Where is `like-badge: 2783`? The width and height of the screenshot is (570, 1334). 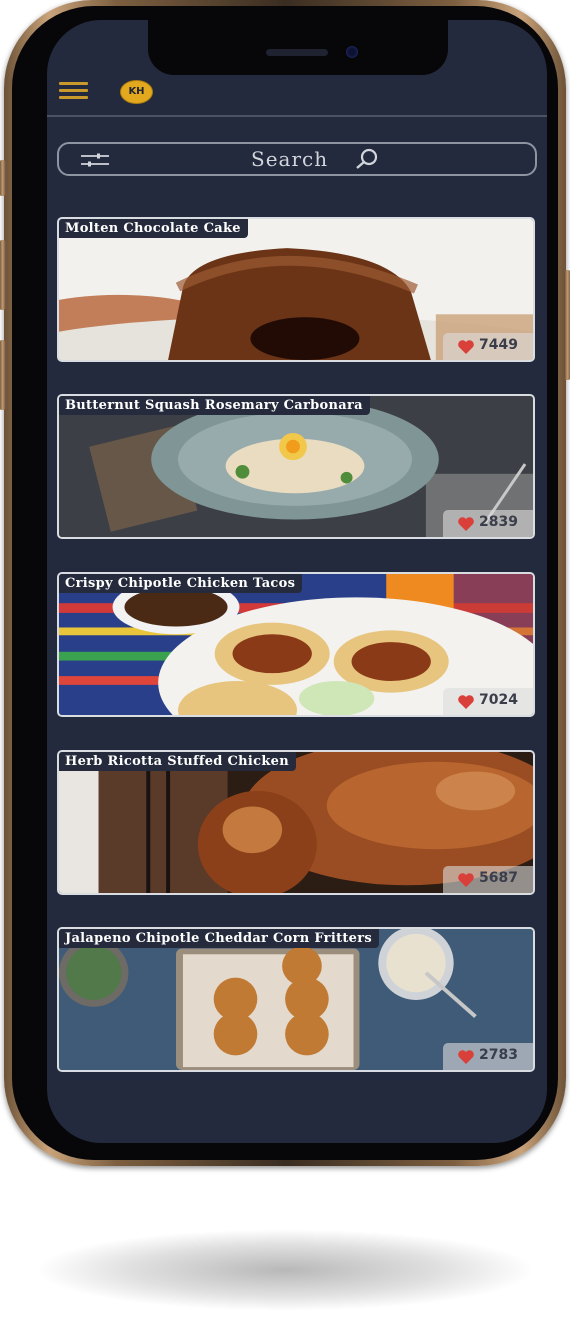 like-badge: 2783 is located at coordinates (488, 1056).